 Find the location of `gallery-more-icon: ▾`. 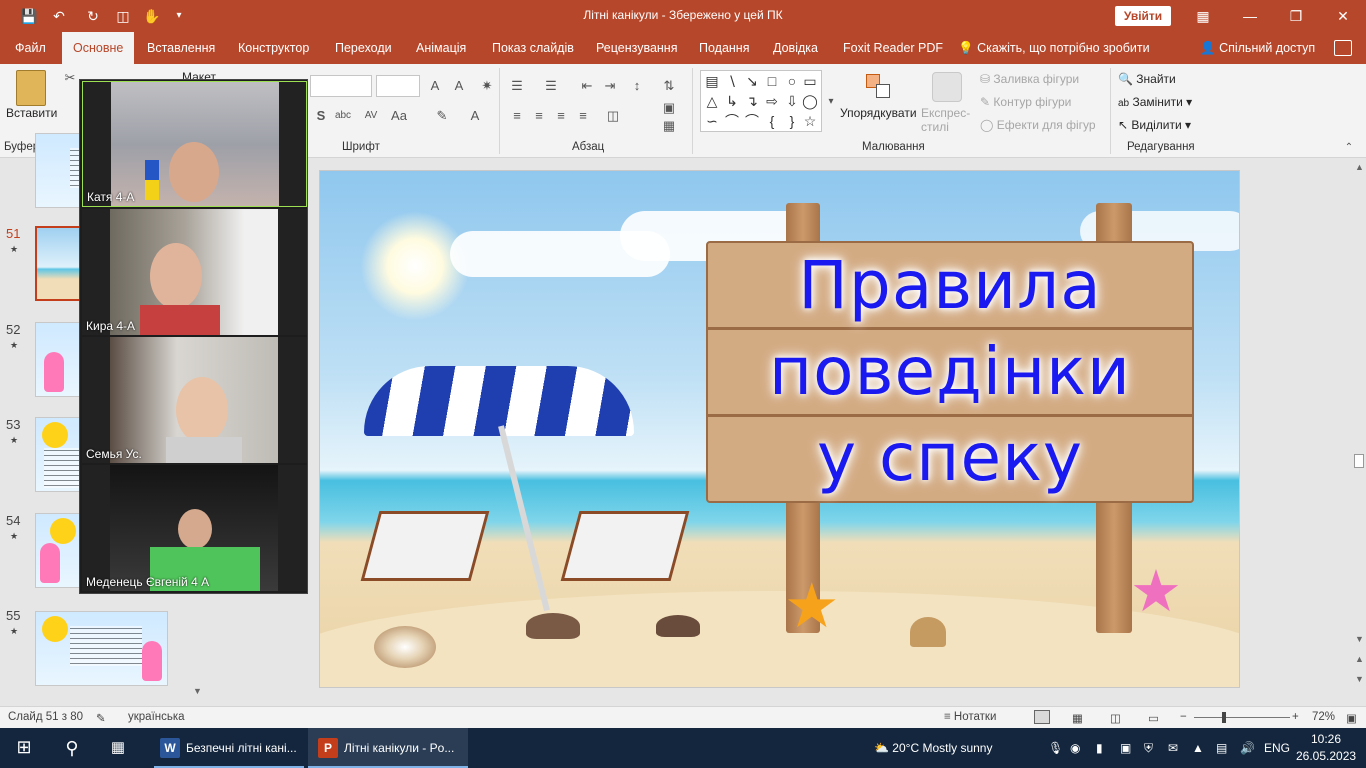

gallery-more-icon: ▾ is located at coordinates (831, 102).